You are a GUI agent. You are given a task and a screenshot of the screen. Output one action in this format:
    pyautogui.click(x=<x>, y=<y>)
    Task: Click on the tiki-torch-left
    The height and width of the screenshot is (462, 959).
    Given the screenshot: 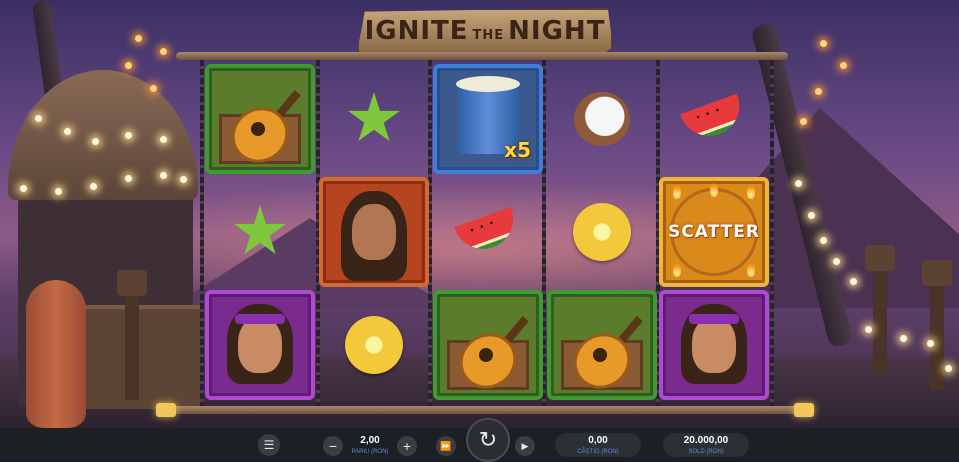 What is the action you would take?
    pyautogui.click(x=132, y=335)
    